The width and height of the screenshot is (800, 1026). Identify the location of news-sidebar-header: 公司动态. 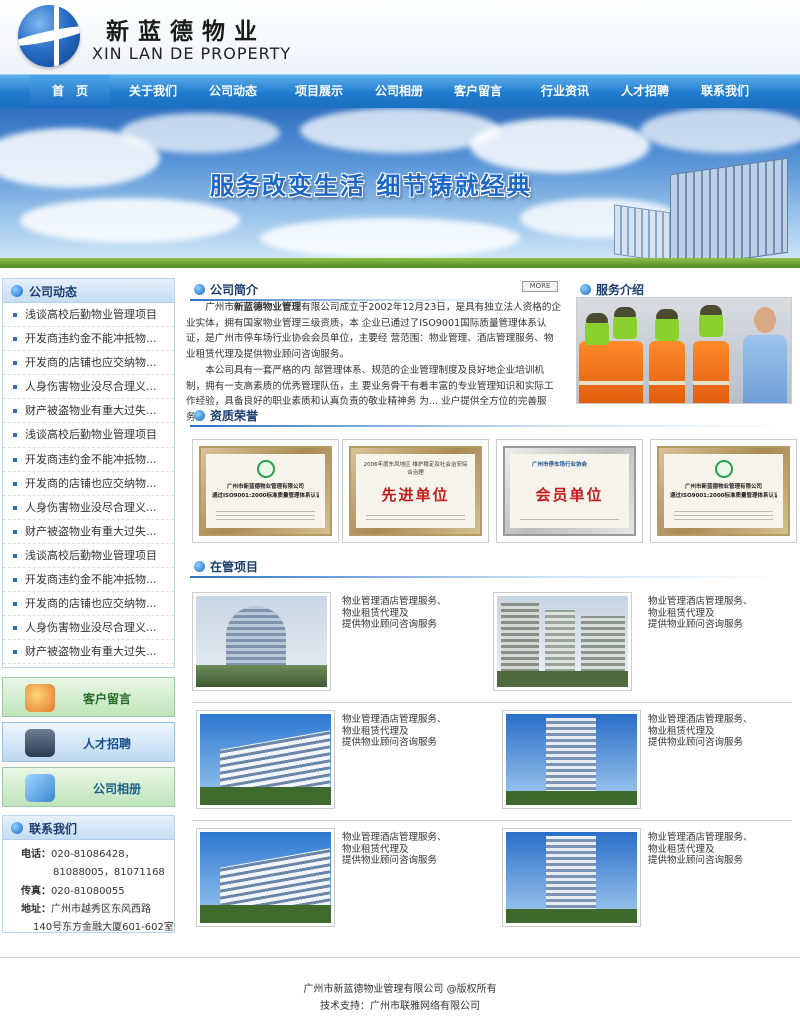
(88, 291).